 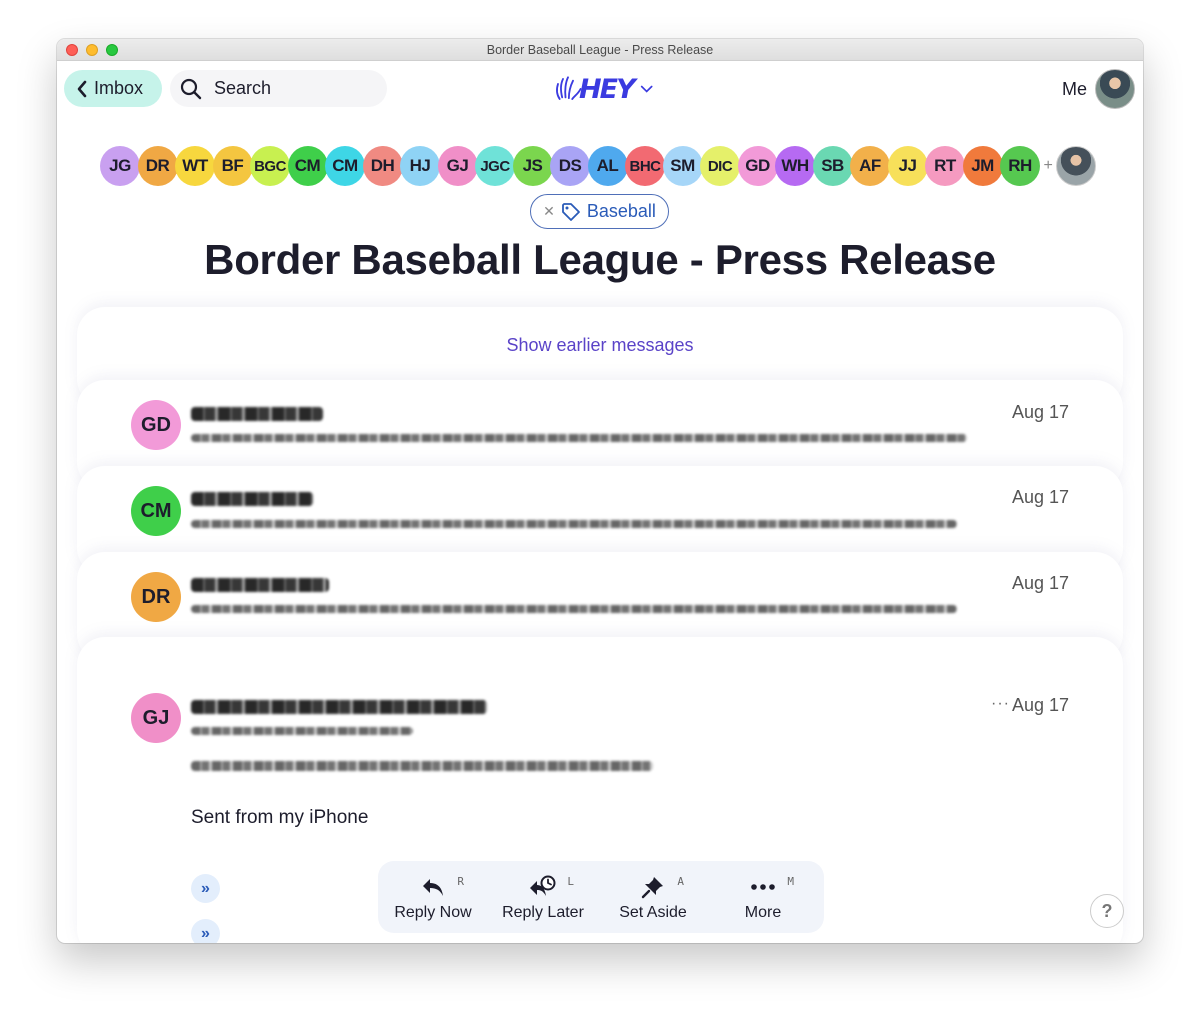 What do you see at coordinates (119, 88) in the screenshot?
I see `back-label: Imbox` at bounding box center [119, 88].